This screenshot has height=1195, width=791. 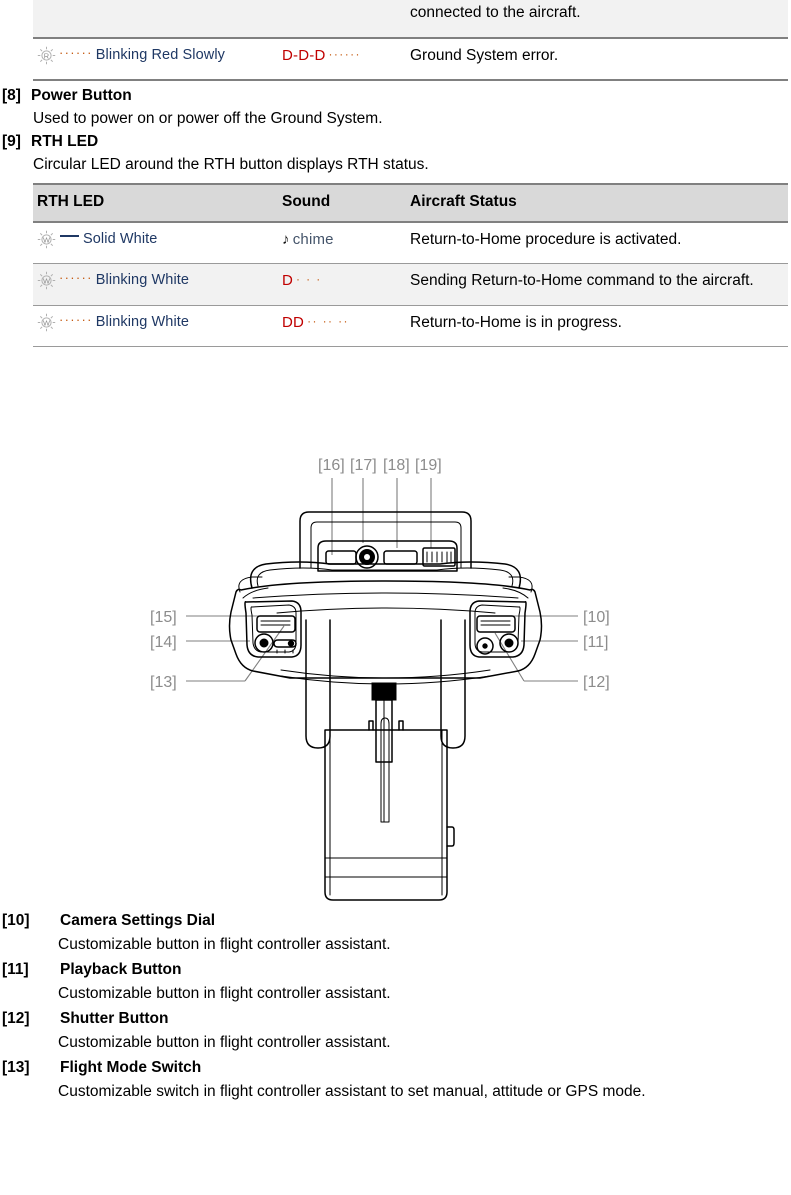 What do you see at coordinates (306, 202) in the screenshot?
I see `column-header-sound: Sound` at bounding box center [306, 202].